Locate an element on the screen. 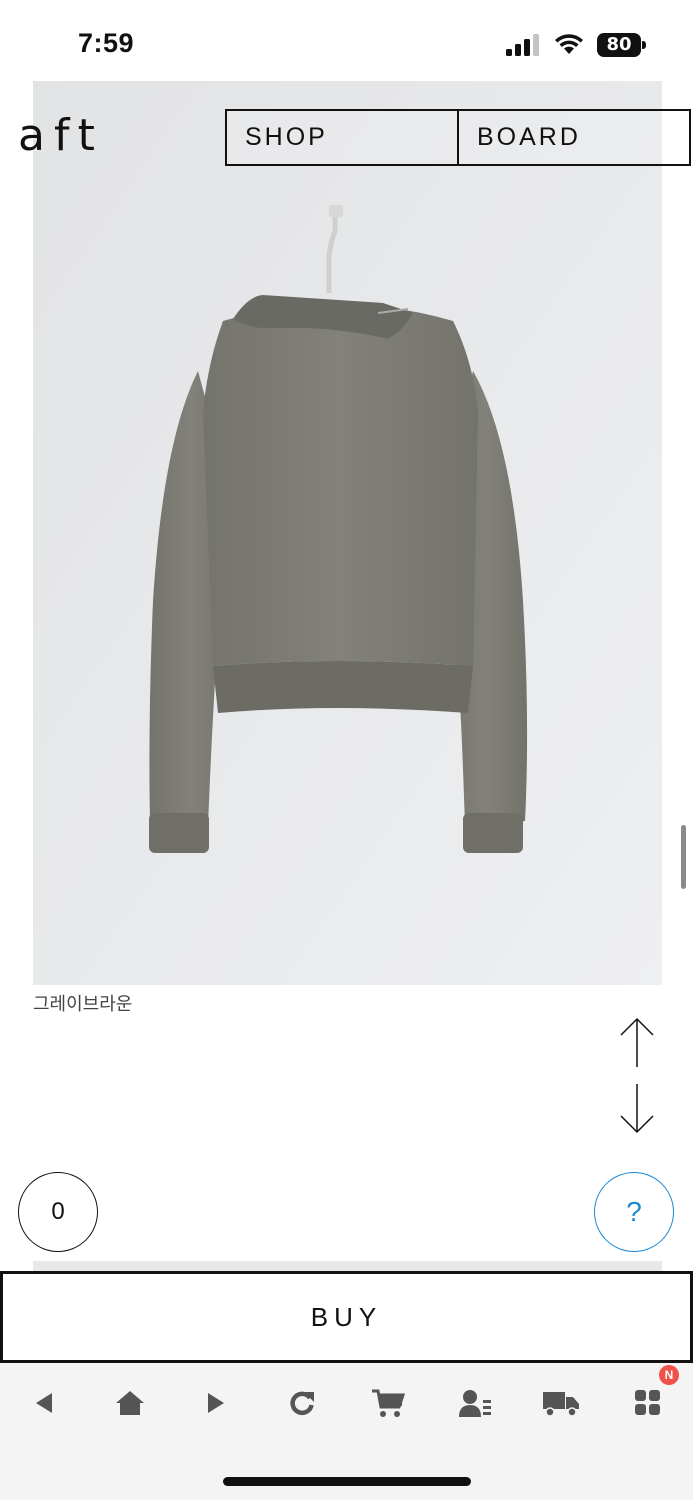 The width and height of the screenshot is (693, 1500). cellular-signal-icon is located at coordinates (522, 45).